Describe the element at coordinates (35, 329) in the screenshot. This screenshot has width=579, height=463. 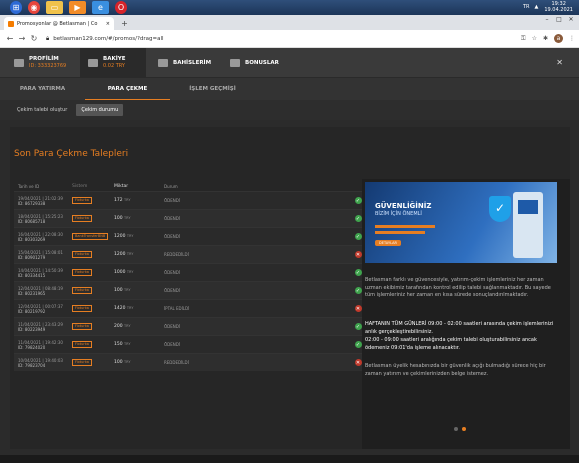
I see `row-id-value: 80223949` at that location.